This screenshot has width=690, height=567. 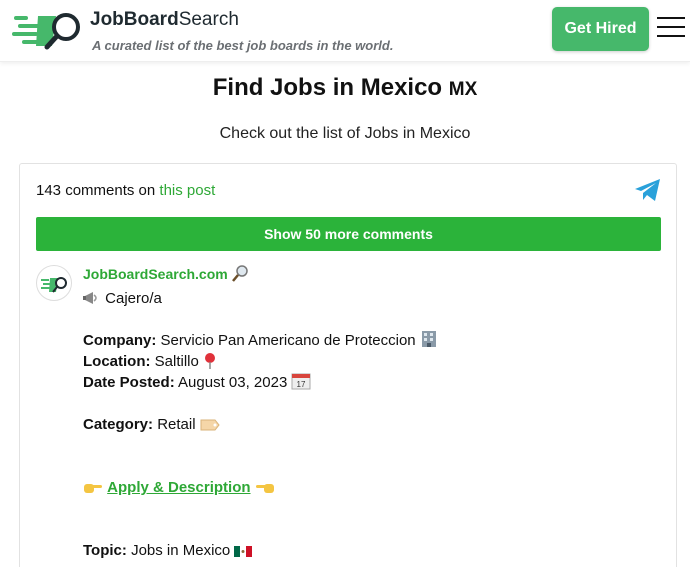 What do you see at coordinates (600, 29) in the screenshot?
I see `get-hired-button: Get Hired` at bounding box center [600, 29].